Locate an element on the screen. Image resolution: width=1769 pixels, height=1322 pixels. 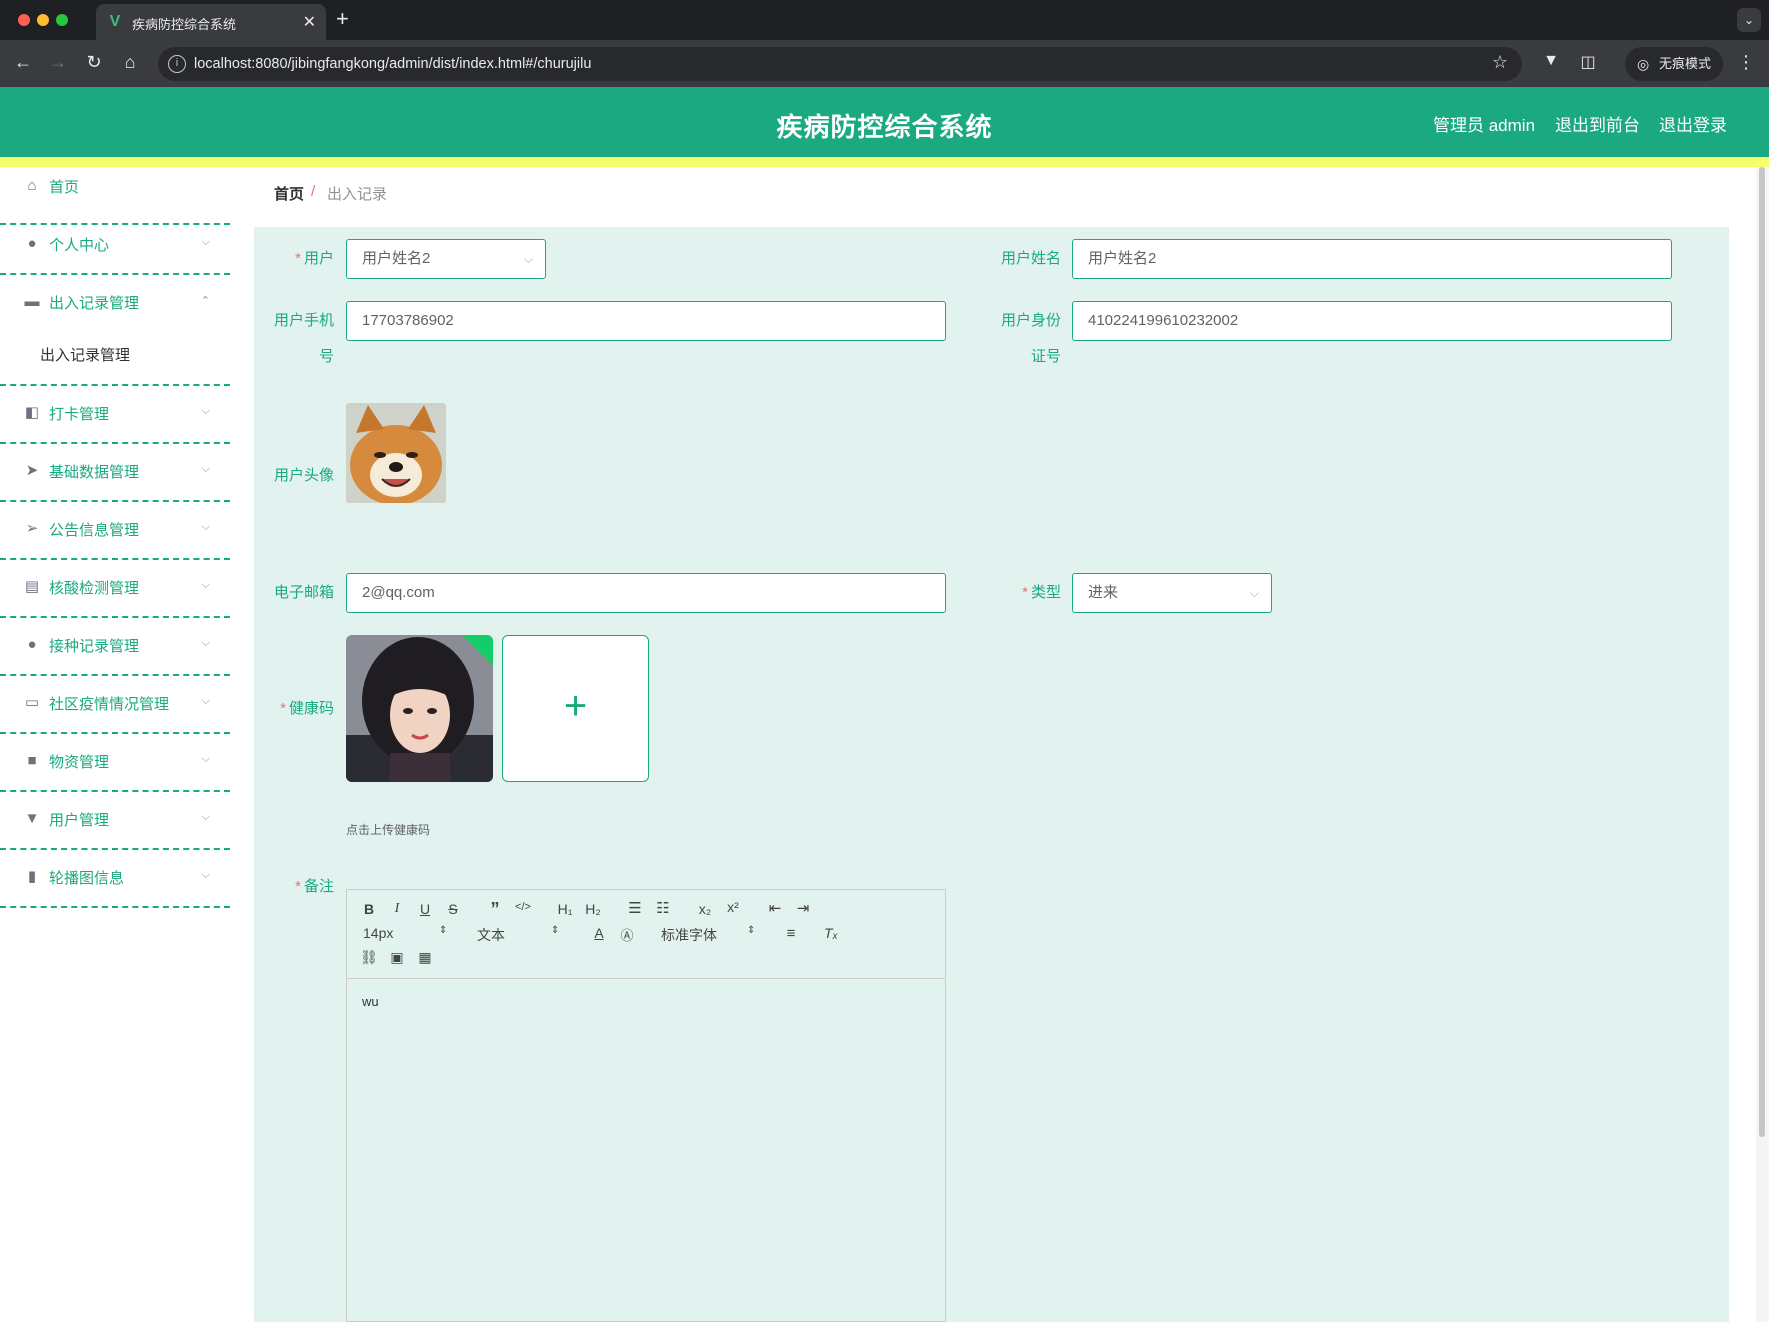
breadcrumb: 首页 / 出入记录 is located at coordinates (991, 191).